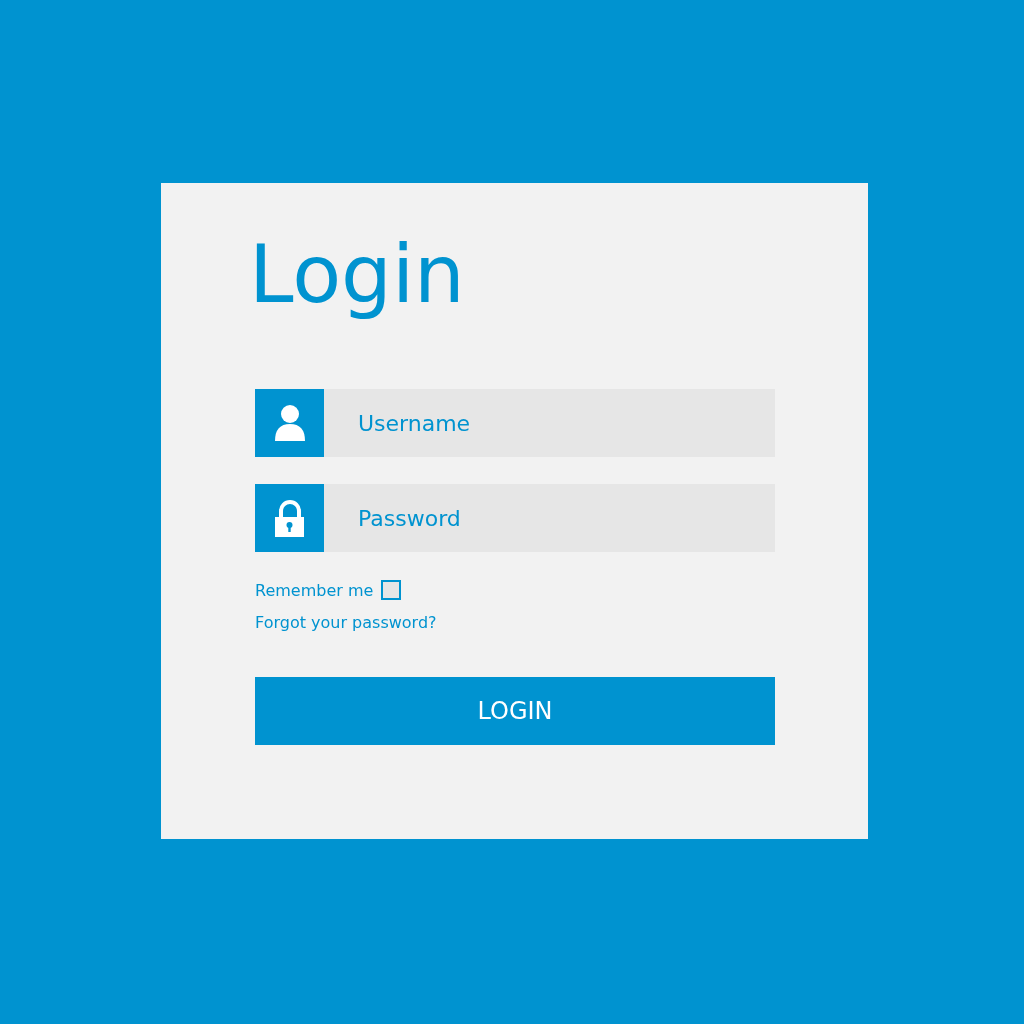  What do you see at coordinates (357, 275) in the screenshot?
I see `login-title: Login` at bounding box center [357, 275].